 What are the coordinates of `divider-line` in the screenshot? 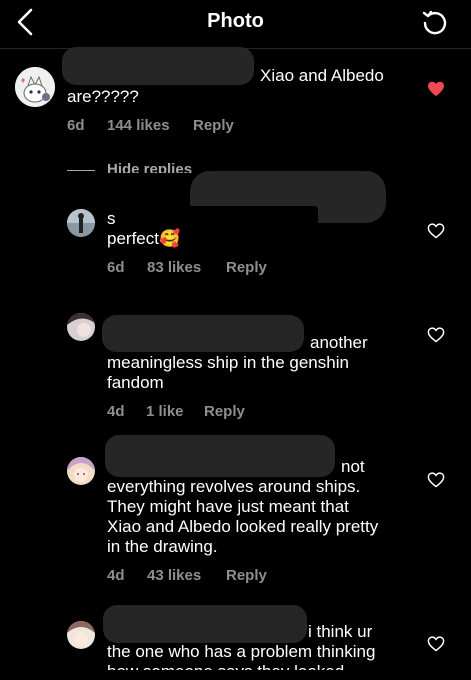 It's located at (81, 170).